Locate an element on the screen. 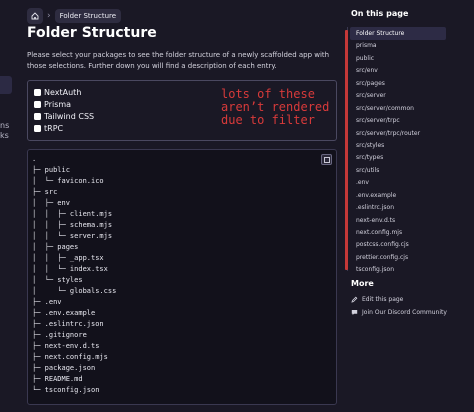 Image resolution: width=474 pixels, height=412 pixels. home-button is located at coordinates (35, 16).